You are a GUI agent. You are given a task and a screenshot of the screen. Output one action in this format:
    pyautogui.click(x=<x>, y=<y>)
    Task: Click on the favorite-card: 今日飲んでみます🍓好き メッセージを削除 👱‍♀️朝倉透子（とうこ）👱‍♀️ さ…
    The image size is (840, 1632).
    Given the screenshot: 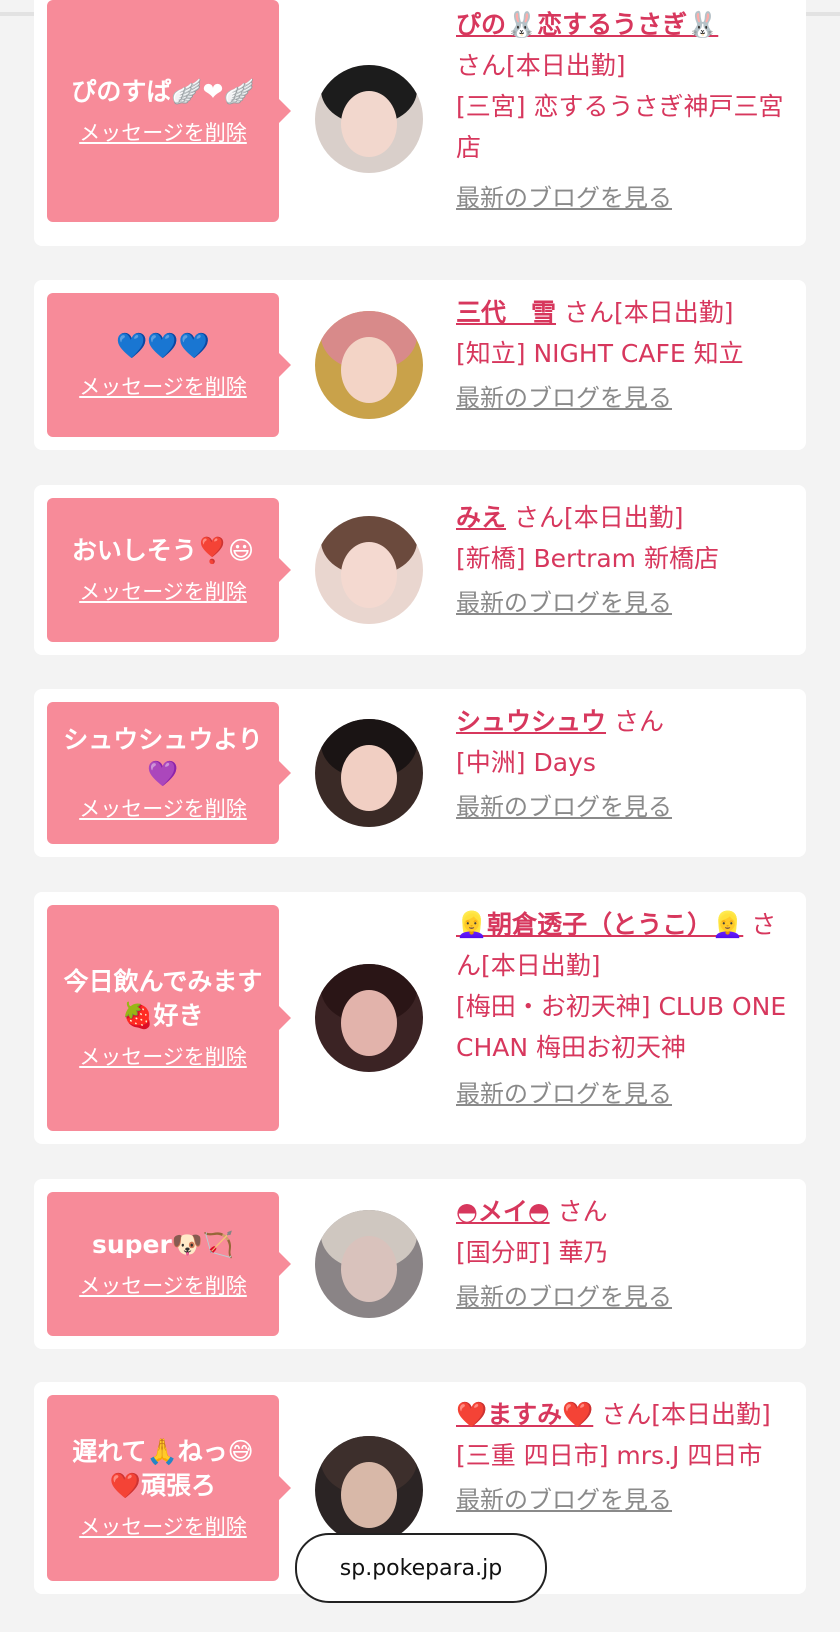 What is the action you would take?
    pyautogui.click(x=420, y=1018)
    